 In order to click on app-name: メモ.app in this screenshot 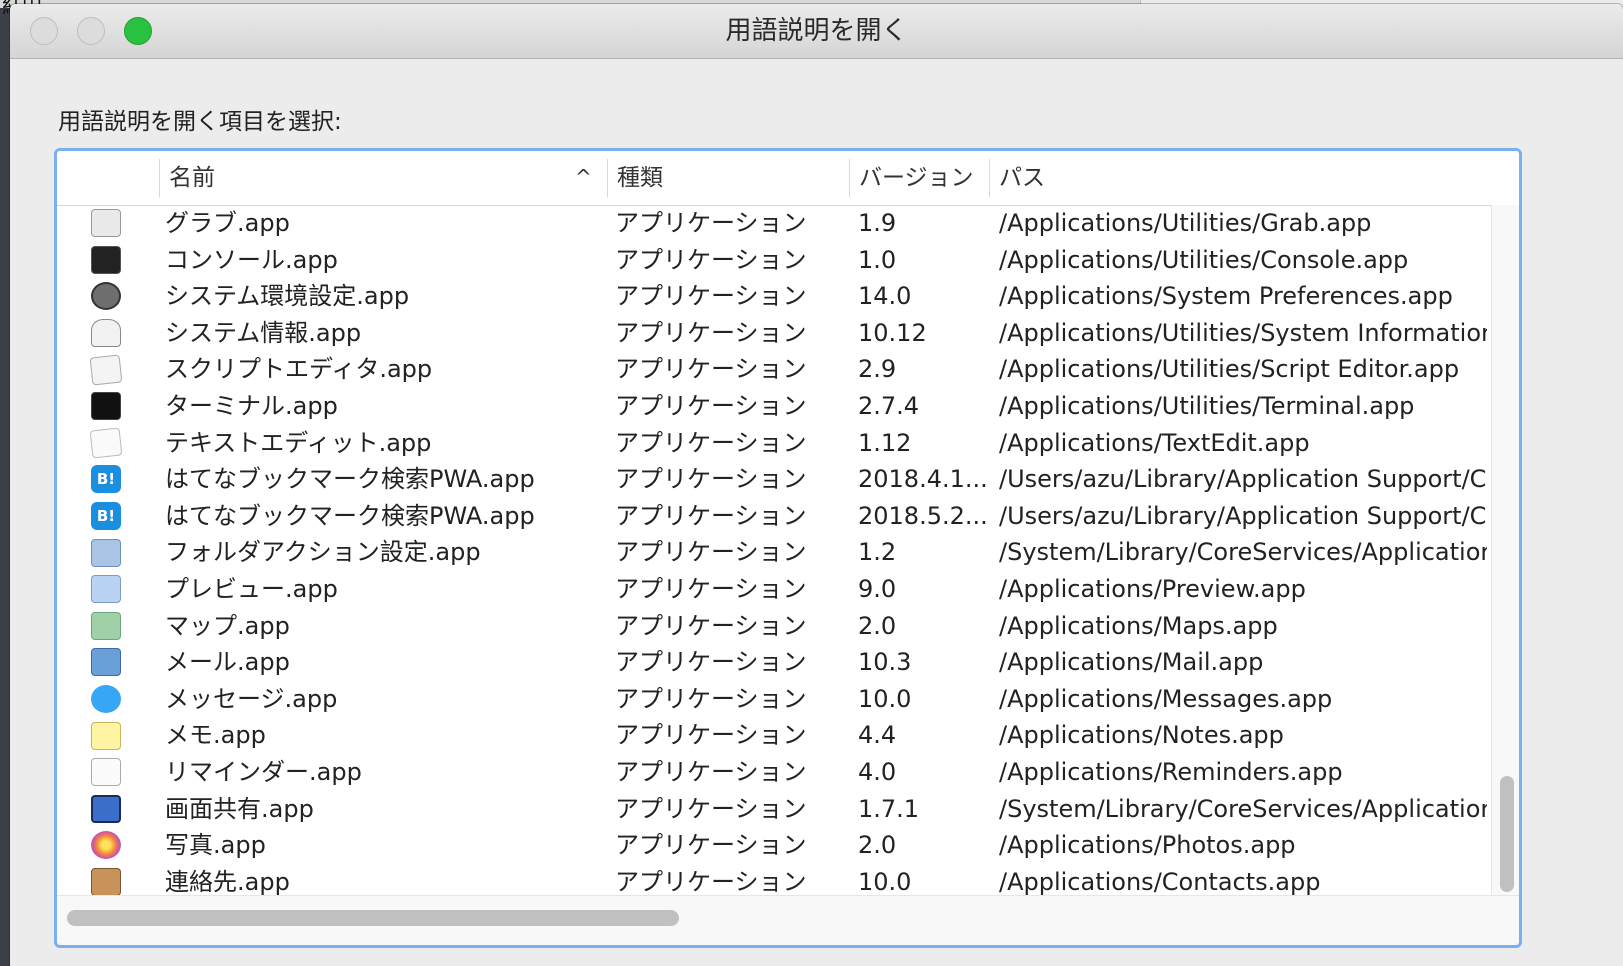, I will do `click(215, 735)`.